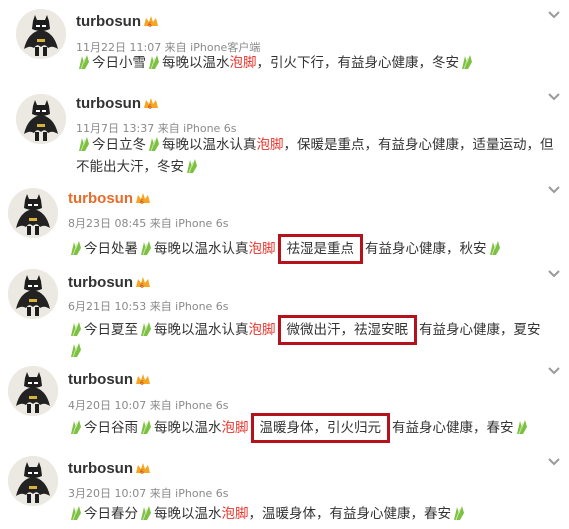 This screenshot has height=529, width=569. I want to click on content-before: 今日春分, so click(111, 514).